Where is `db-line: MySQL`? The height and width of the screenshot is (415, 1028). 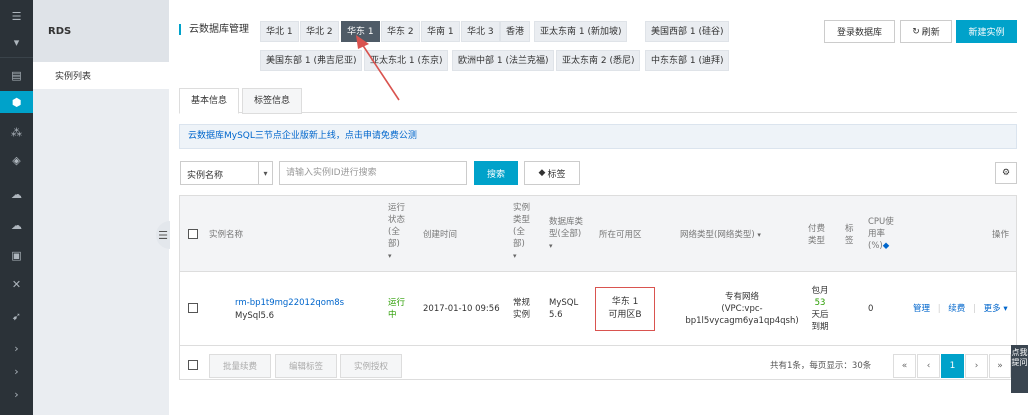 db-line: MySQL is located at coordinates (564, 303).